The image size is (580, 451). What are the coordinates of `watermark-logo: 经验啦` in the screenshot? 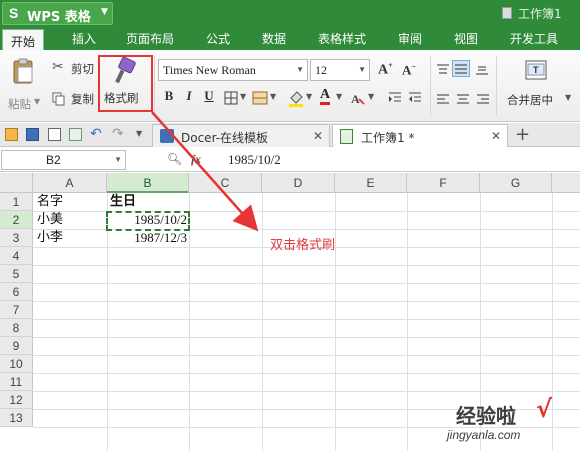 It's located at (486, 416).